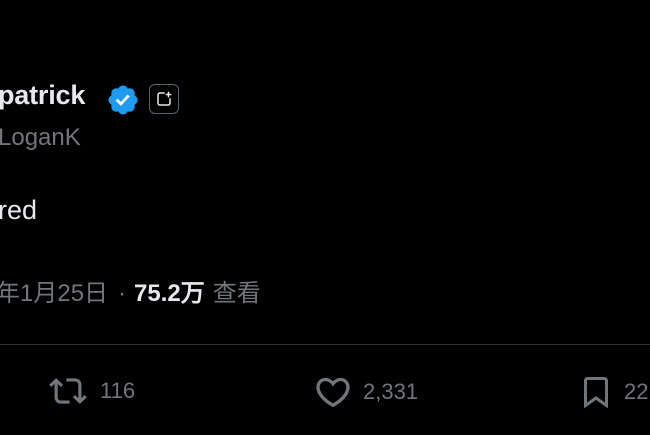 The image size is (650, 435). What do you see at coordinates (54, 290) in the screenshot?
I see `tweet-date: 年1月25日` at bounding box center [54, 290].